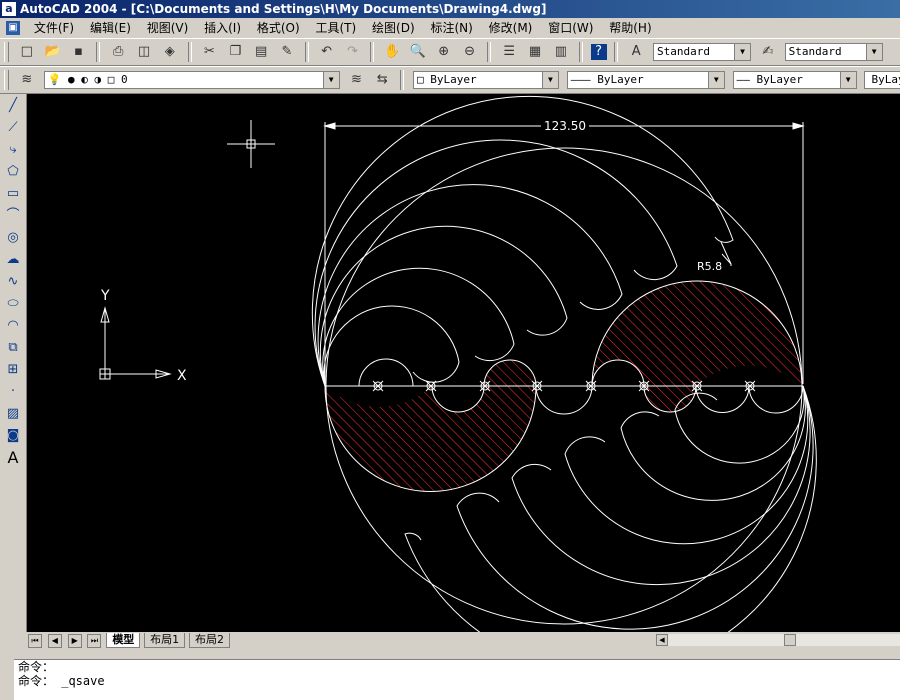  I want to click on cut-icon: ✂, so click(209, 52).